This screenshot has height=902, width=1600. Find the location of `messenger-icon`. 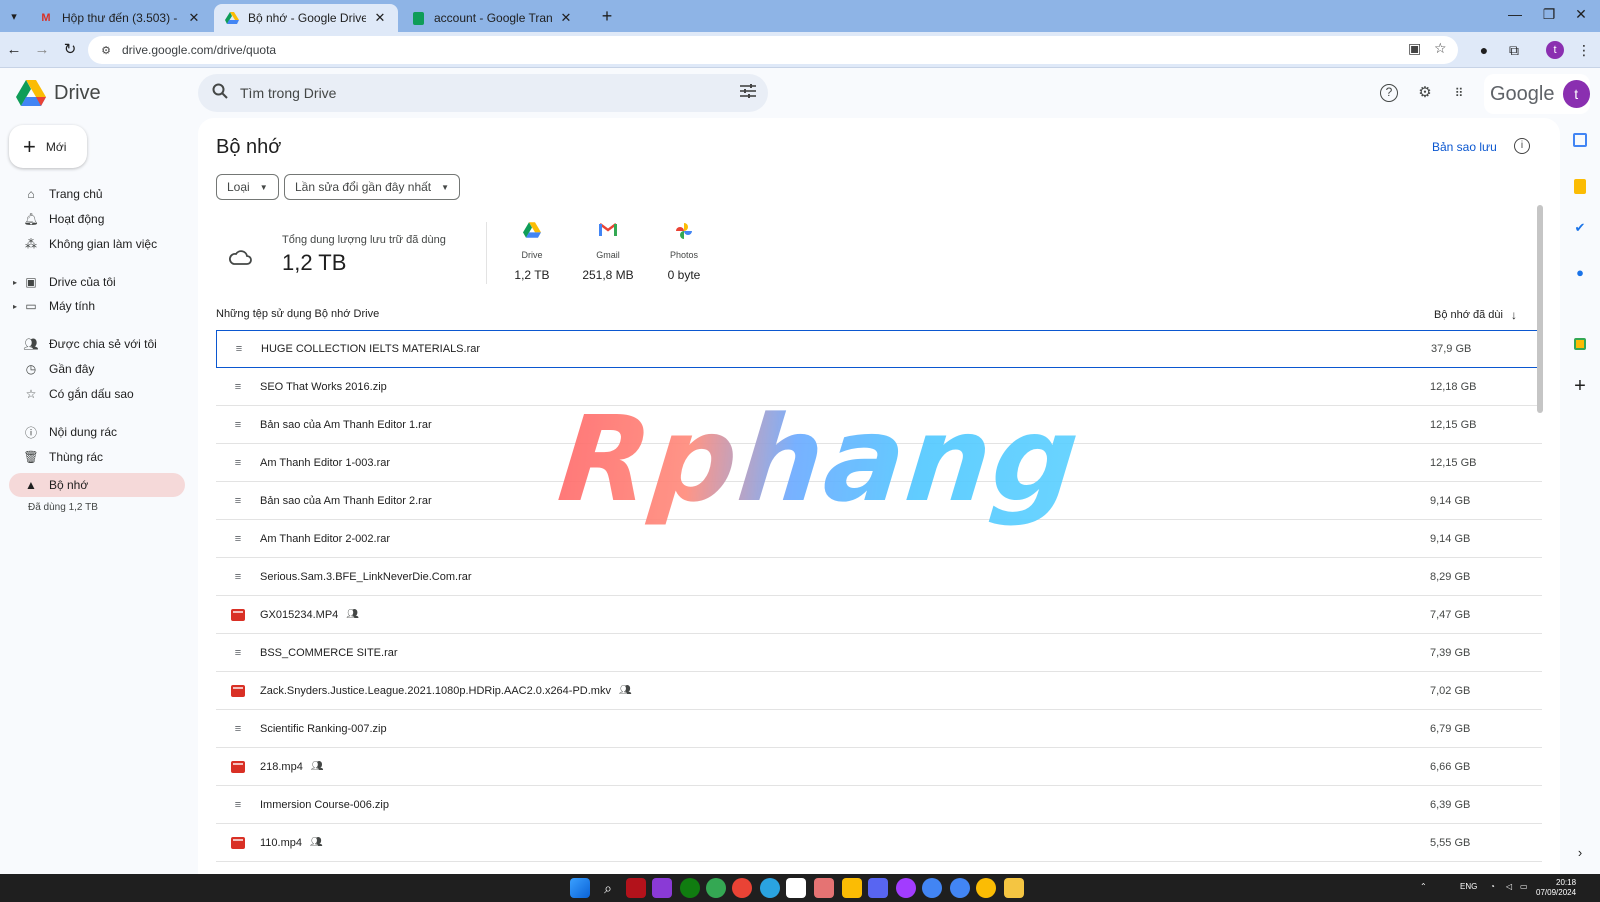

messenger-icon is located at coordinates (906, 888).